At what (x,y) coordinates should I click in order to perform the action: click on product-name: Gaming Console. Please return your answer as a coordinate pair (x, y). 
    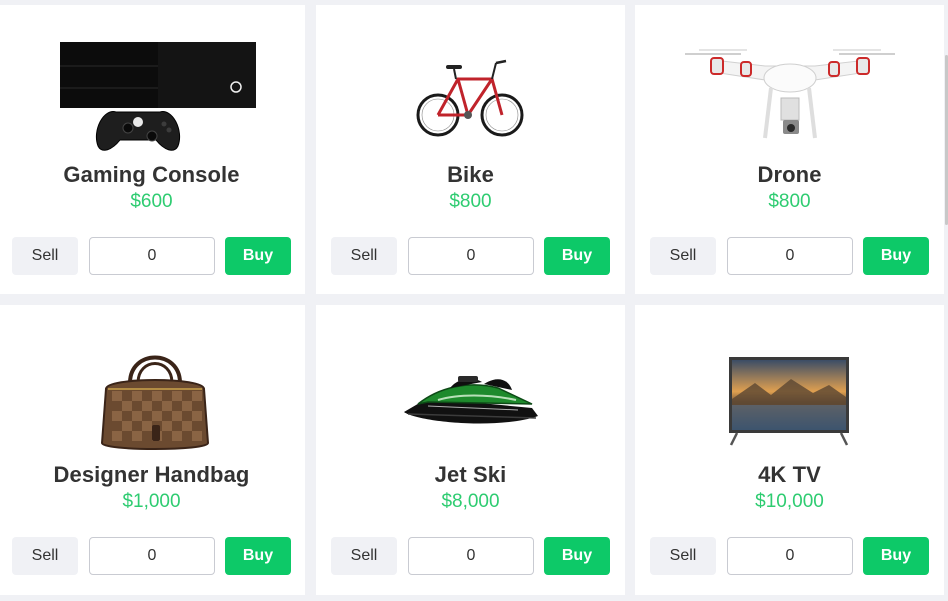
    Looking at the image, I should click on (151, 174).